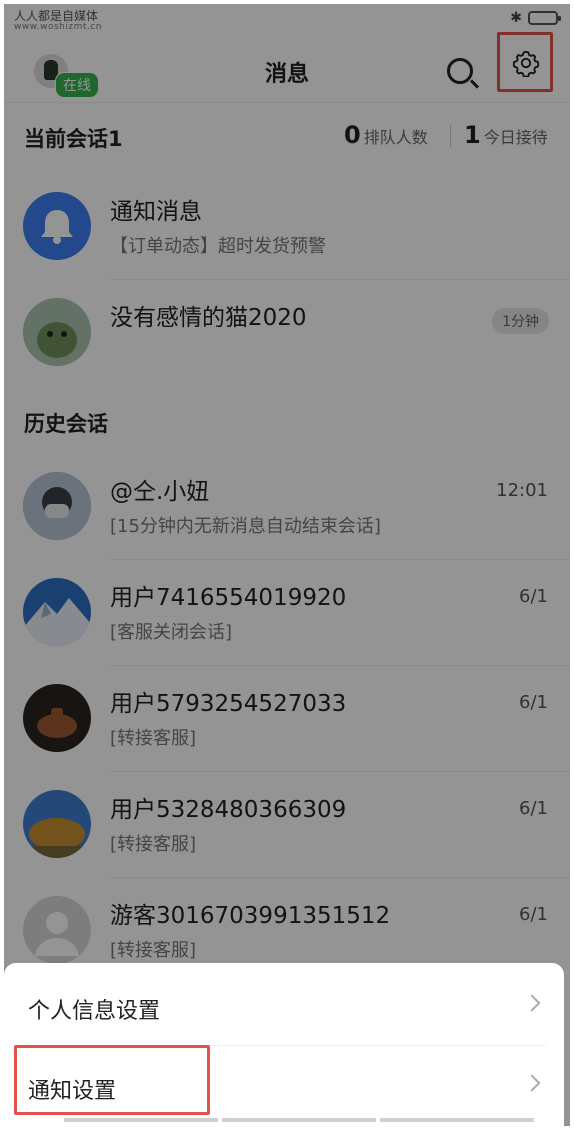 Image resolution: width=574 pixels, height=1130 pixels. I want to click on bottom-tab-strip, so click(299, 1120).